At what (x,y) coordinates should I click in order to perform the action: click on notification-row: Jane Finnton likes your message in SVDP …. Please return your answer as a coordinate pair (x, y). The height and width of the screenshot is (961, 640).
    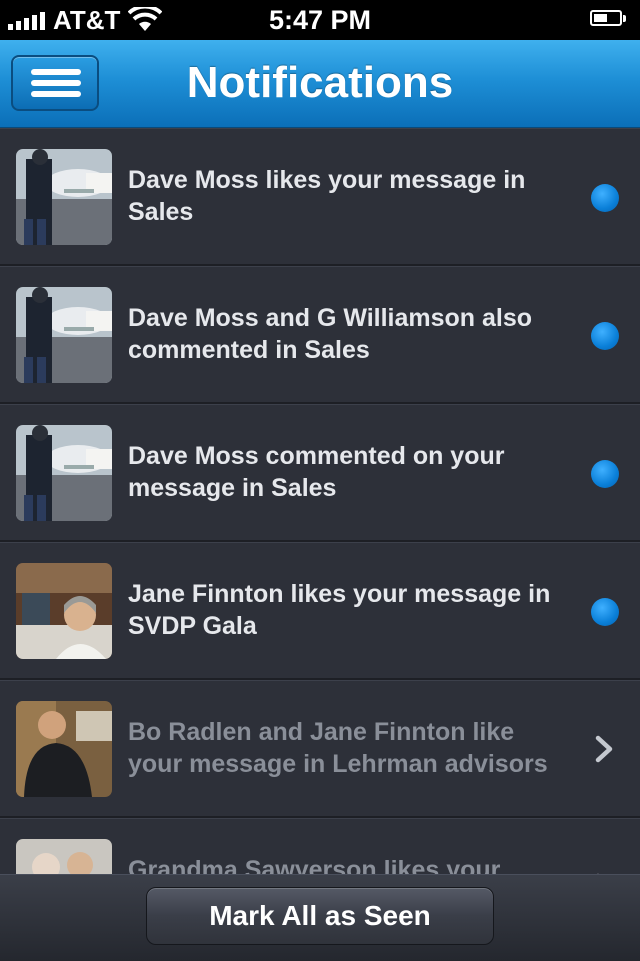
    Looking at the image, I should click on (320, 611).